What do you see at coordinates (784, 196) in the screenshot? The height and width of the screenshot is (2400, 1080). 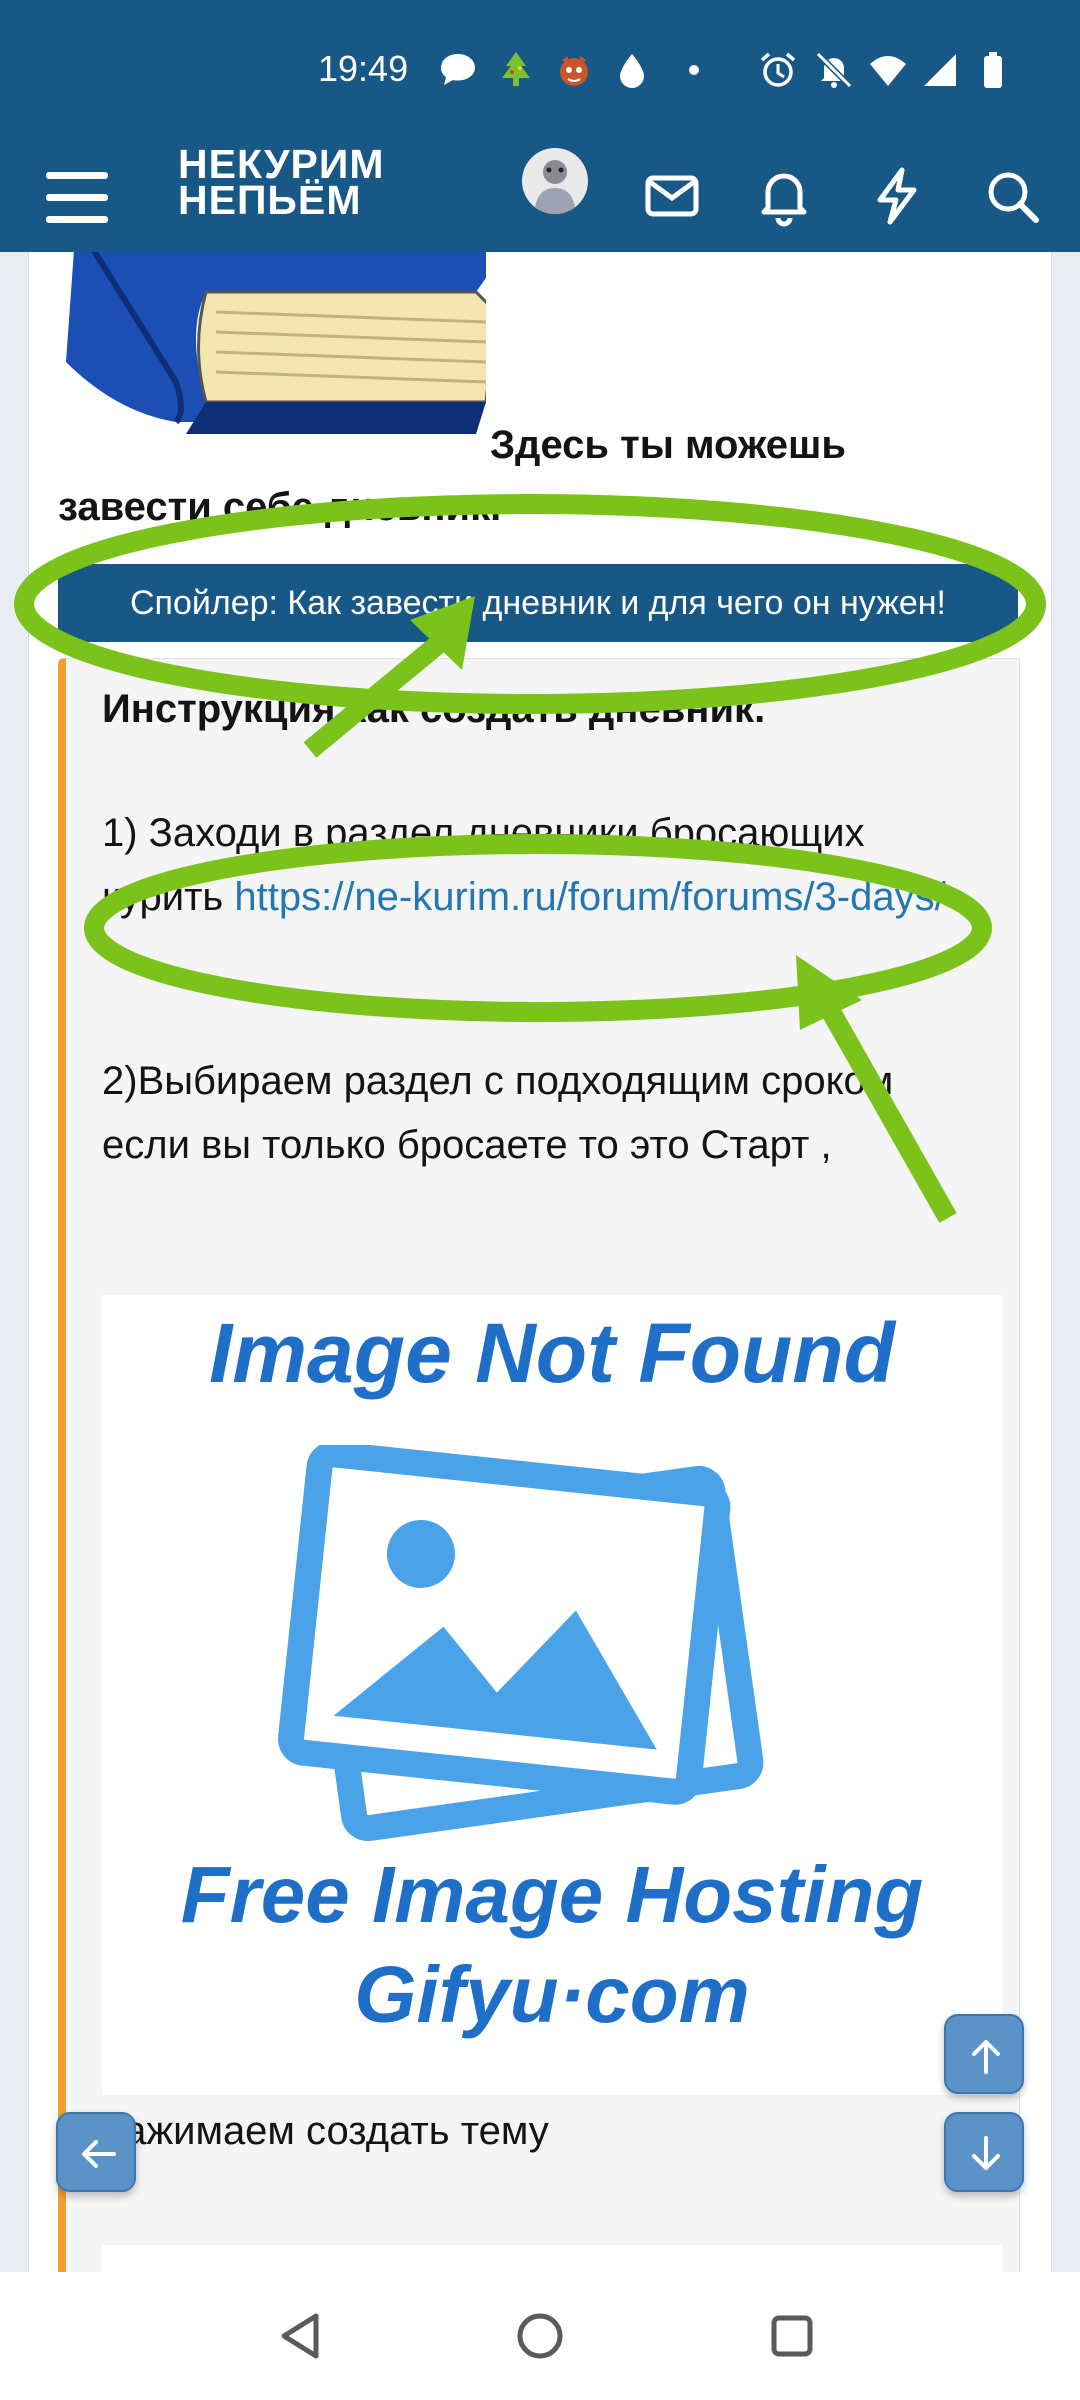 I see `notification-bell-icon` at bounding box center [784, 196].